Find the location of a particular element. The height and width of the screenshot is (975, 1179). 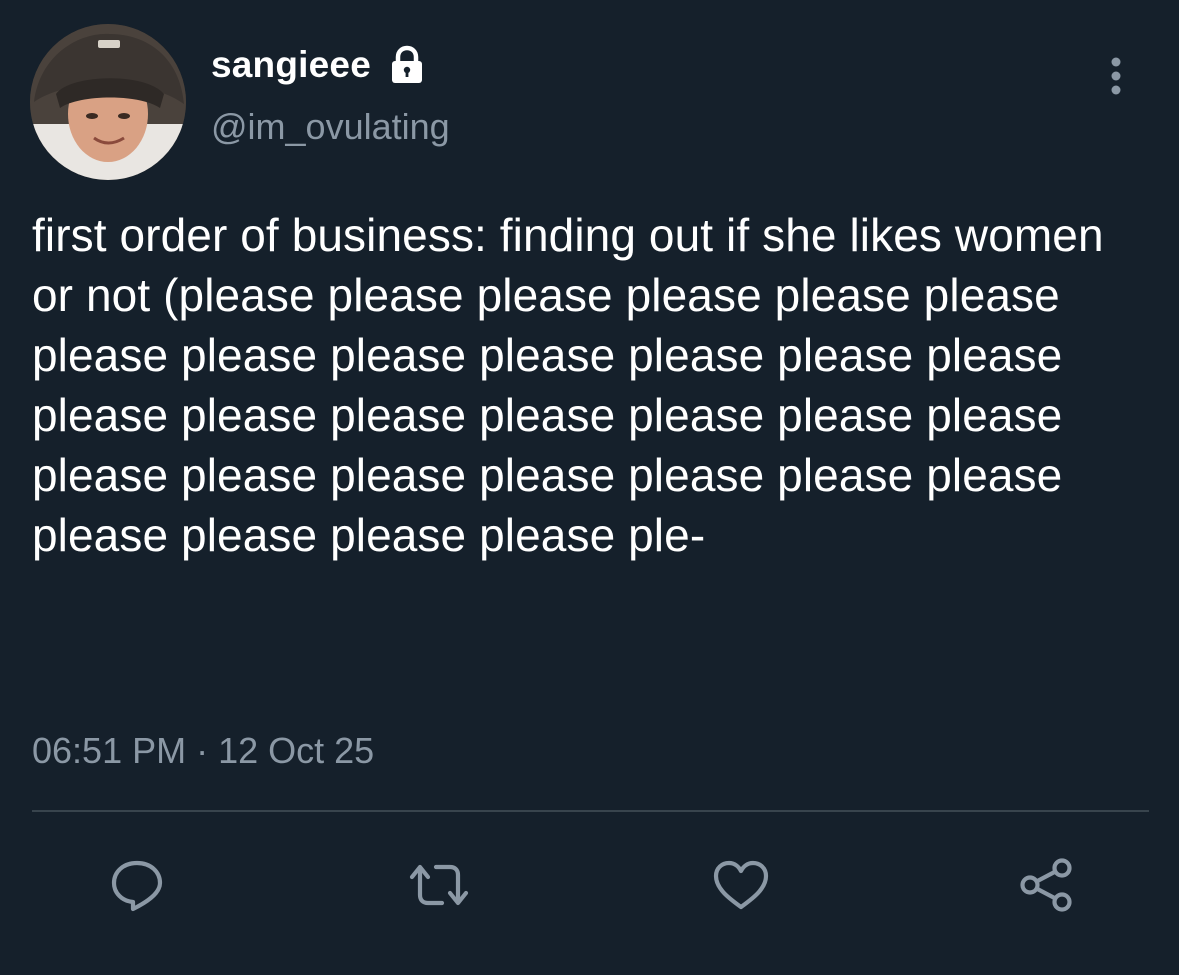

user-handle: @im_ovulating is located at coordinates (330, 127).